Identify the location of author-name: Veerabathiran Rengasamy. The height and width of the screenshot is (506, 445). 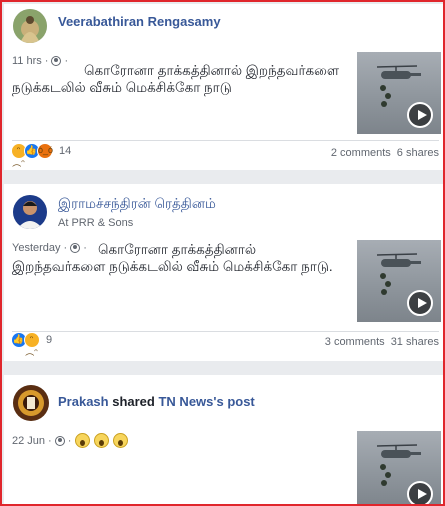
(139, 21).